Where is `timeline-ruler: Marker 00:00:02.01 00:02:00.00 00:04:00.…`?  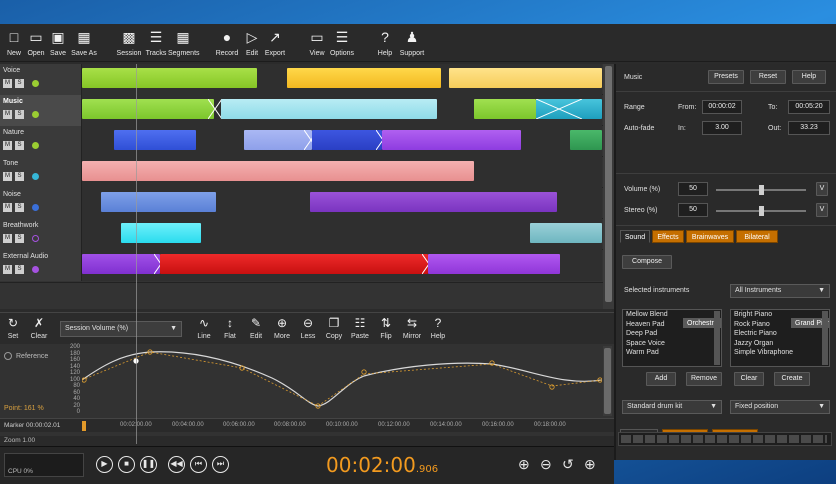 timeline-ruler: Marker 00:00:02.01 00:02:00.00 00:04:00.… is located at coordinates (307, 425).